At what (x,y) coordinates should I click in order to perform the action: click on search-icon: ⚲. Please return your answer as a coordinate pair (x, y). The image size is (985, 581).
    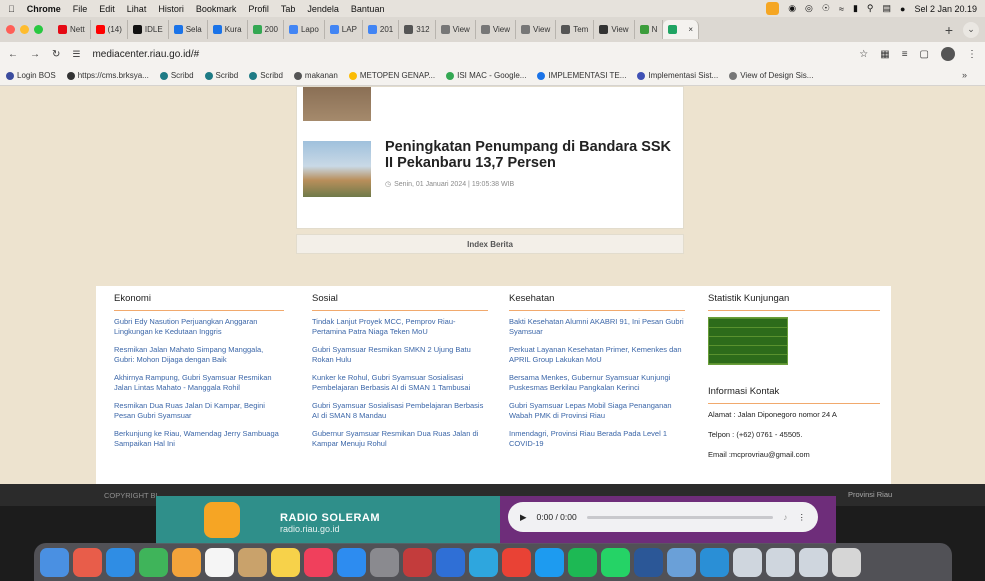
    Looking at the image, I should click on (870, 8).